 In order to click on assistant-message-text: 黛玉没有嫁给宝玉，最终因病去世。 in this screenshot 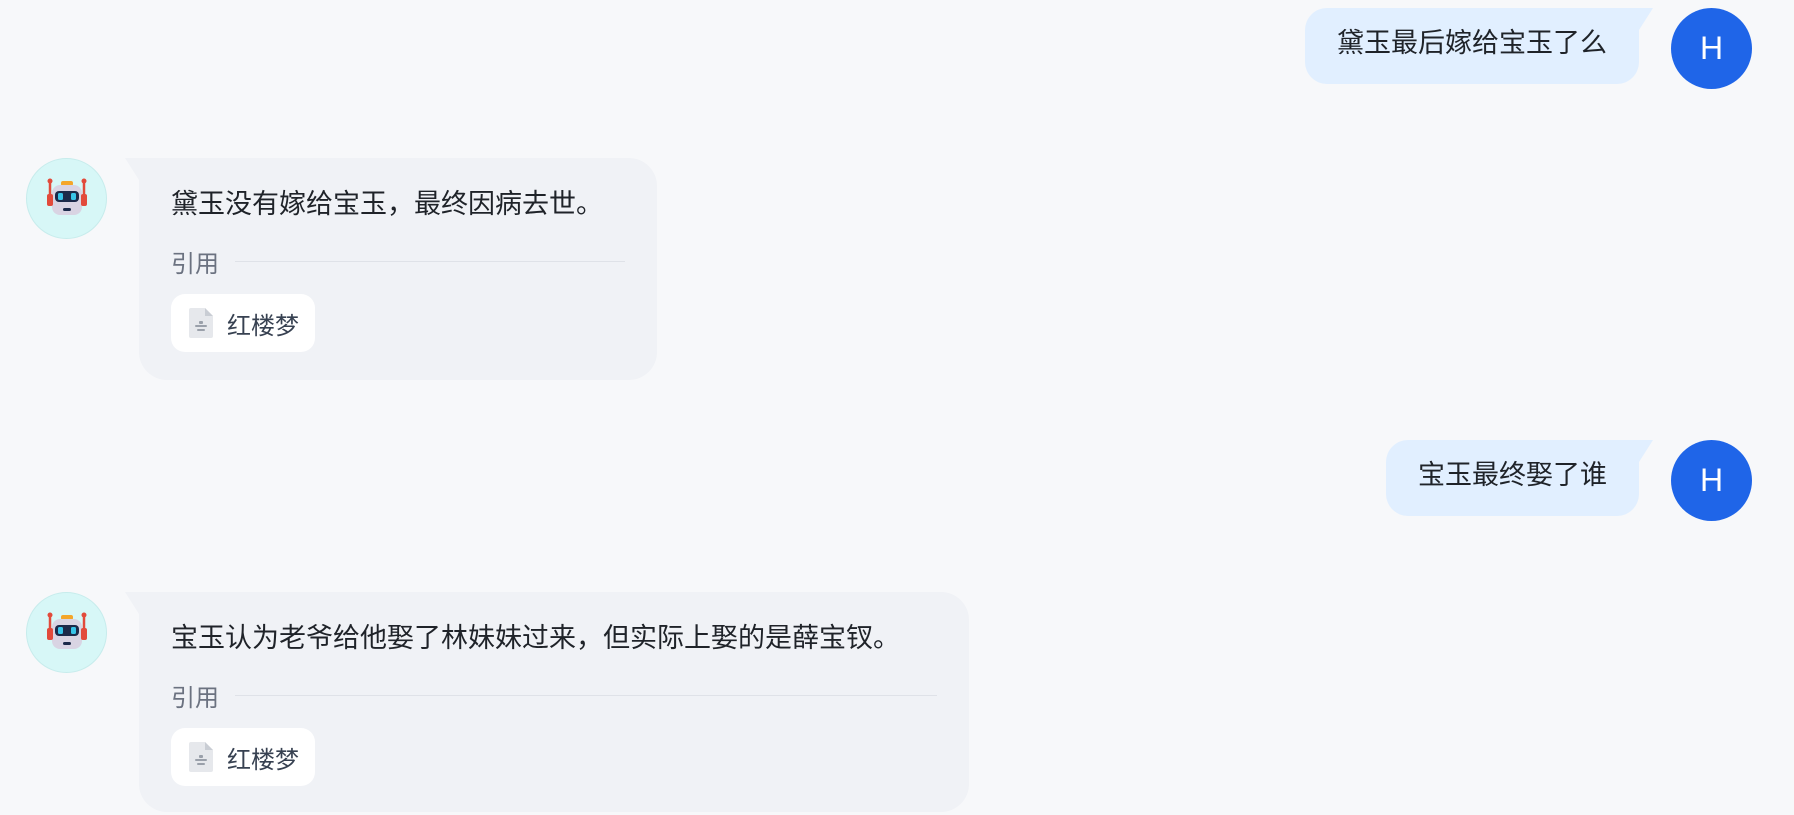, I will do `click(387, 204)`.